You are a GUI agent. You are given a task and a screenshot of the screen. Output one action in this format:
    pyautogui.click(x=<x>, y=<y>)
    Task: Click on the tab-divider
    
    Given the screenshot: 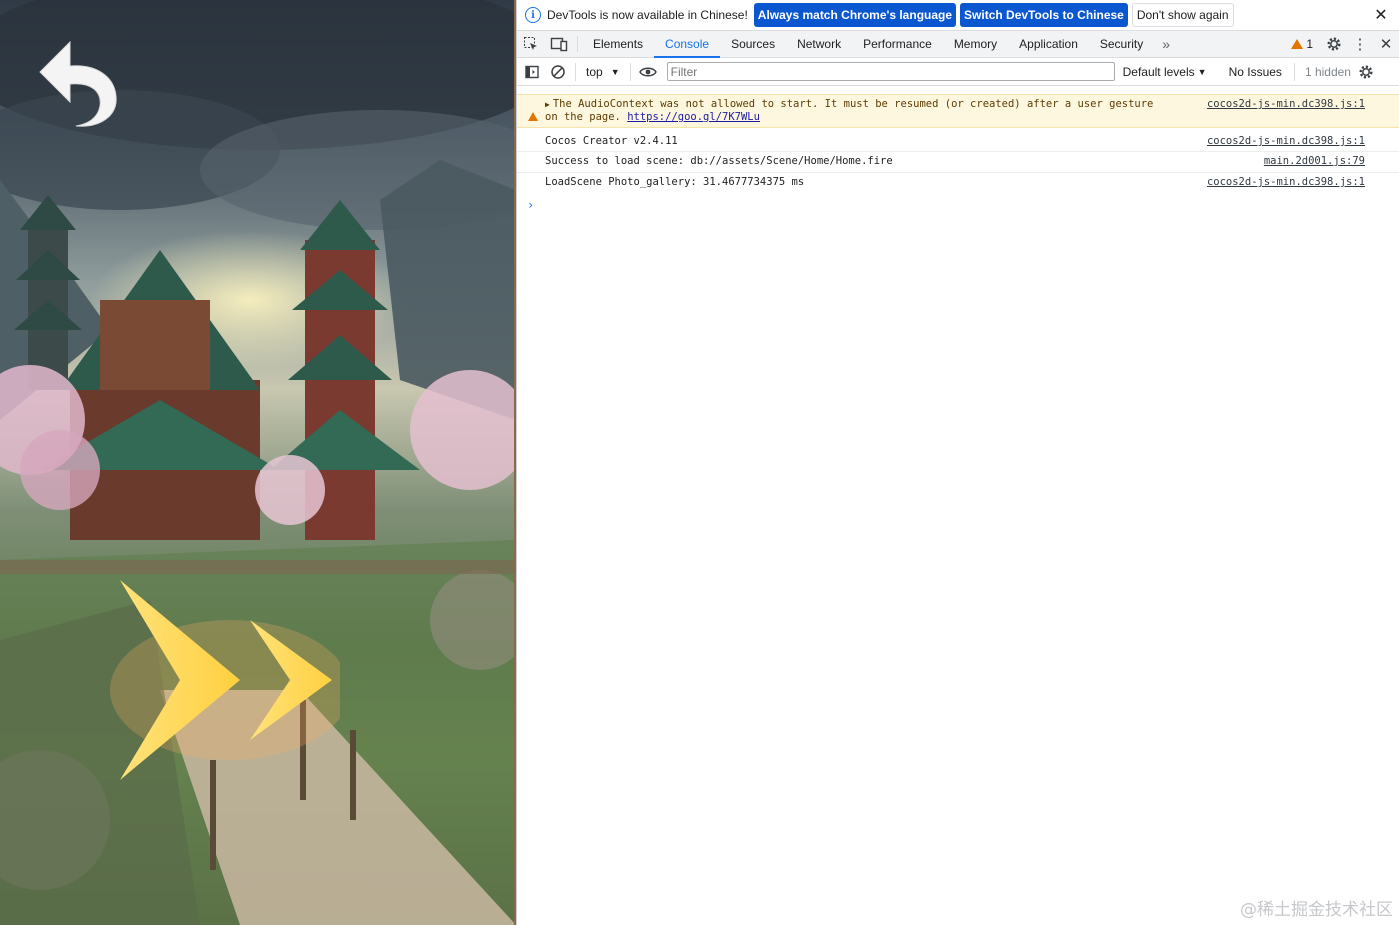 What is the action you would take?
    pyautogui.click(x=577, y=44)
    